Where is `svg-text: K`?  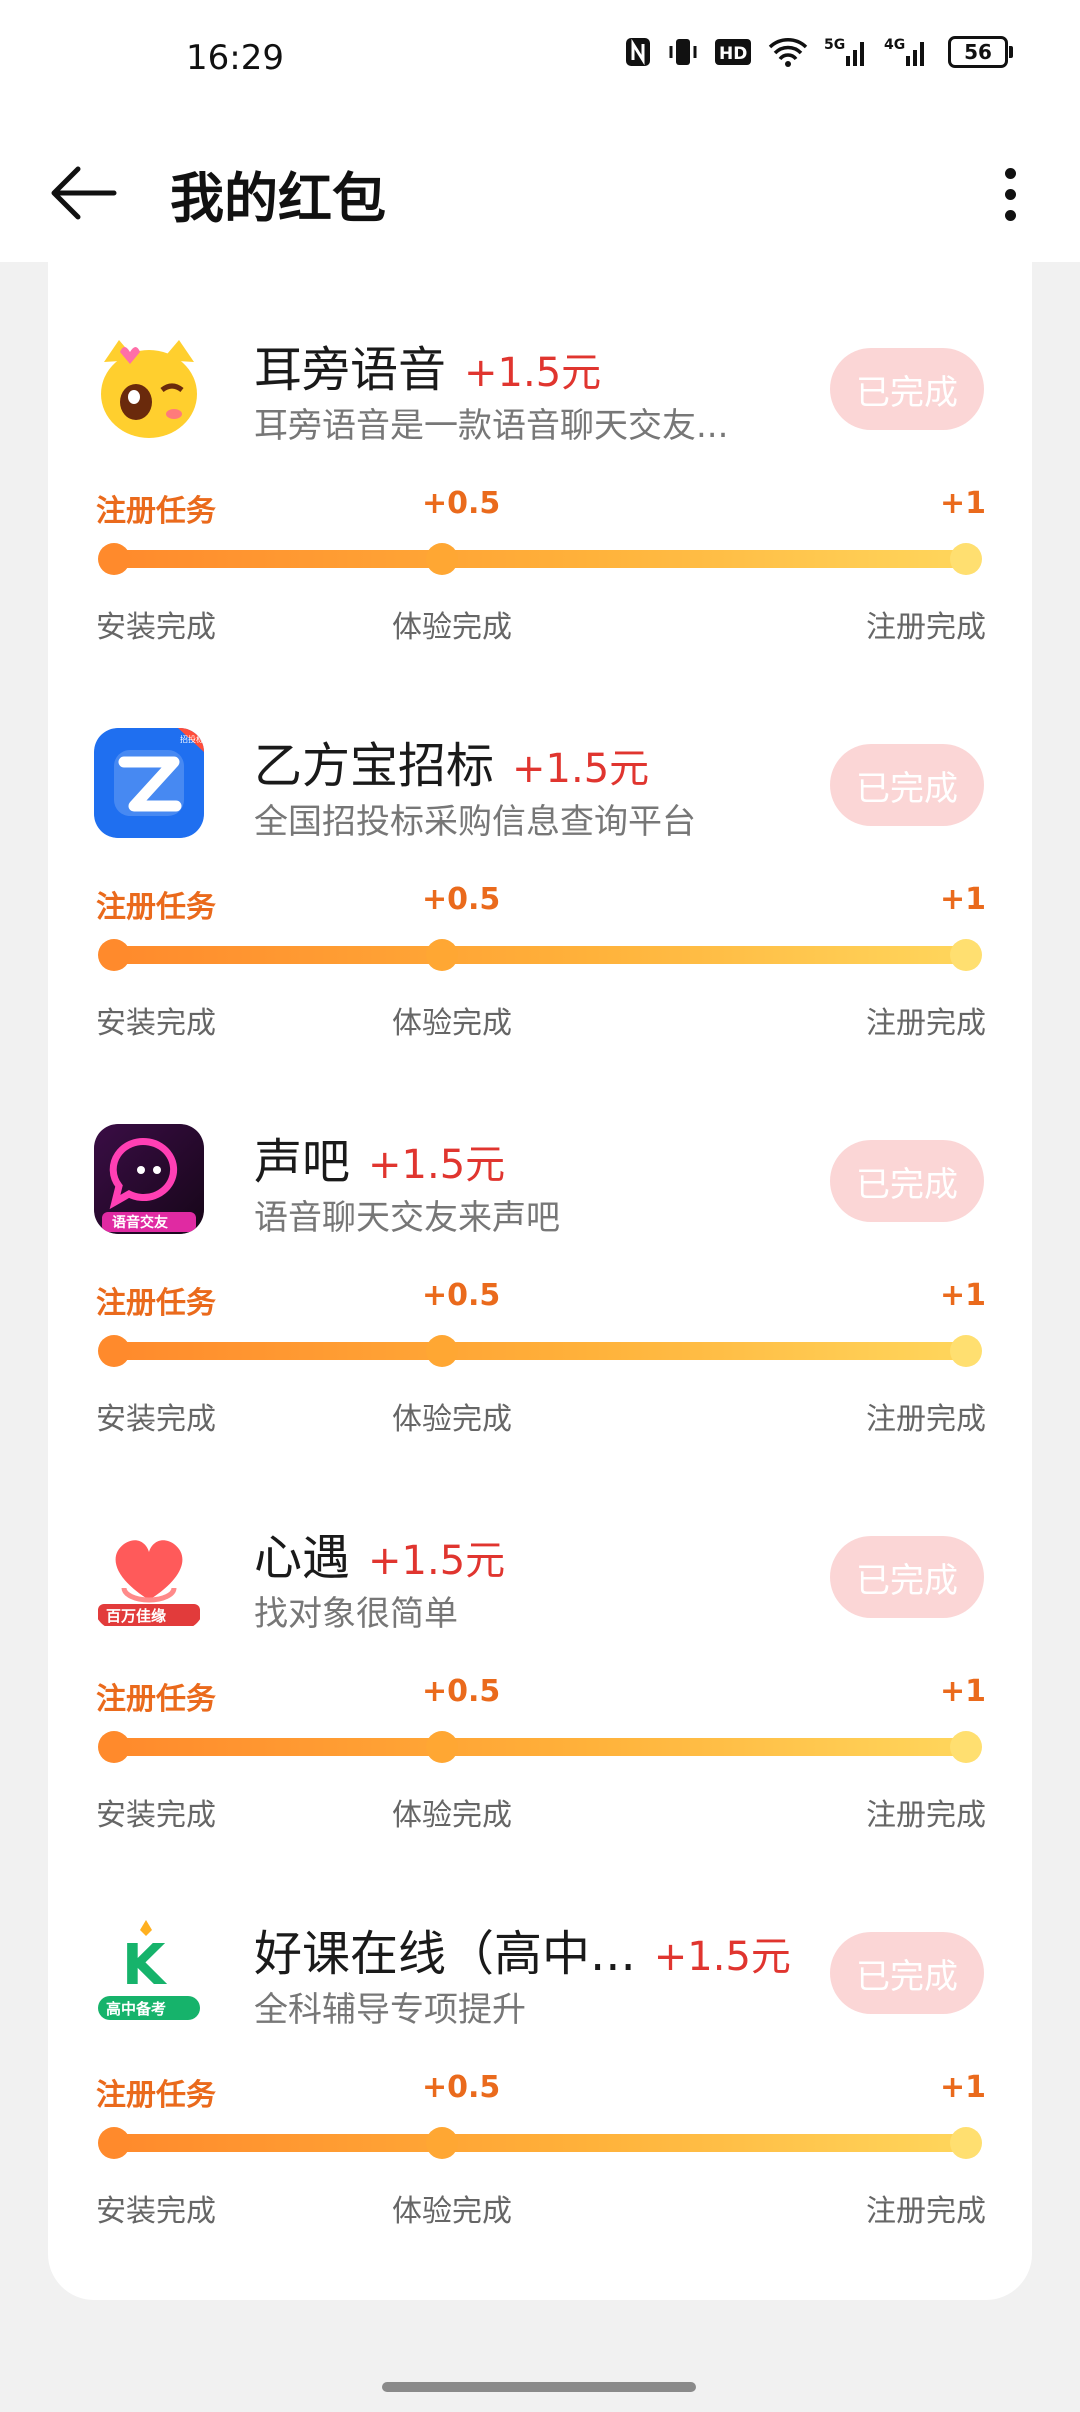 svg-text: K is located at coordinates (145, 1965).